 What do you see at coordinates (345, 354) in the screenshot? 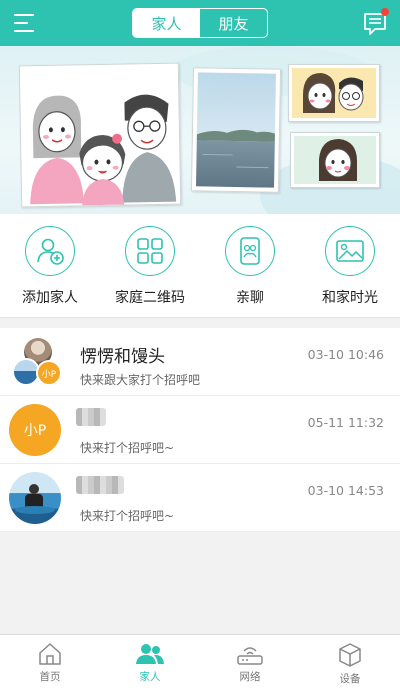
I see `chat-time: 03-10 10:46` at bounding box center [345, 354].